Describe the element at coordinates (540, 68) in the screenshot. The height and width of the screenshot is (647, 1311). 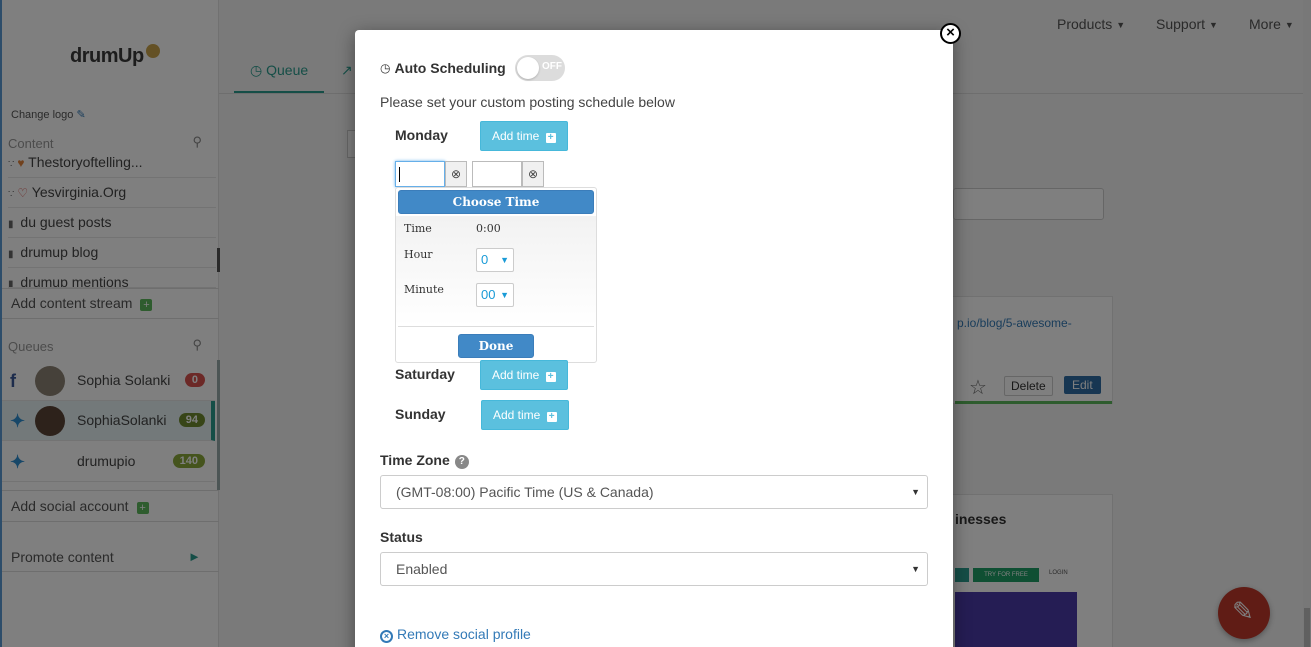
I see `auto-scheduling-toggle: OFF` at that location.